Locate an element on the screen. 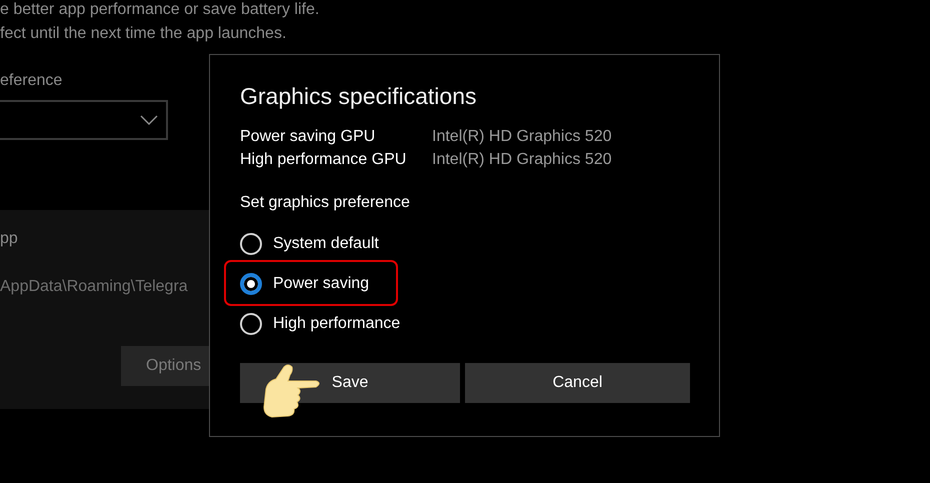  preference-heading: Set graphics preference is located at coordinates (325, 203).